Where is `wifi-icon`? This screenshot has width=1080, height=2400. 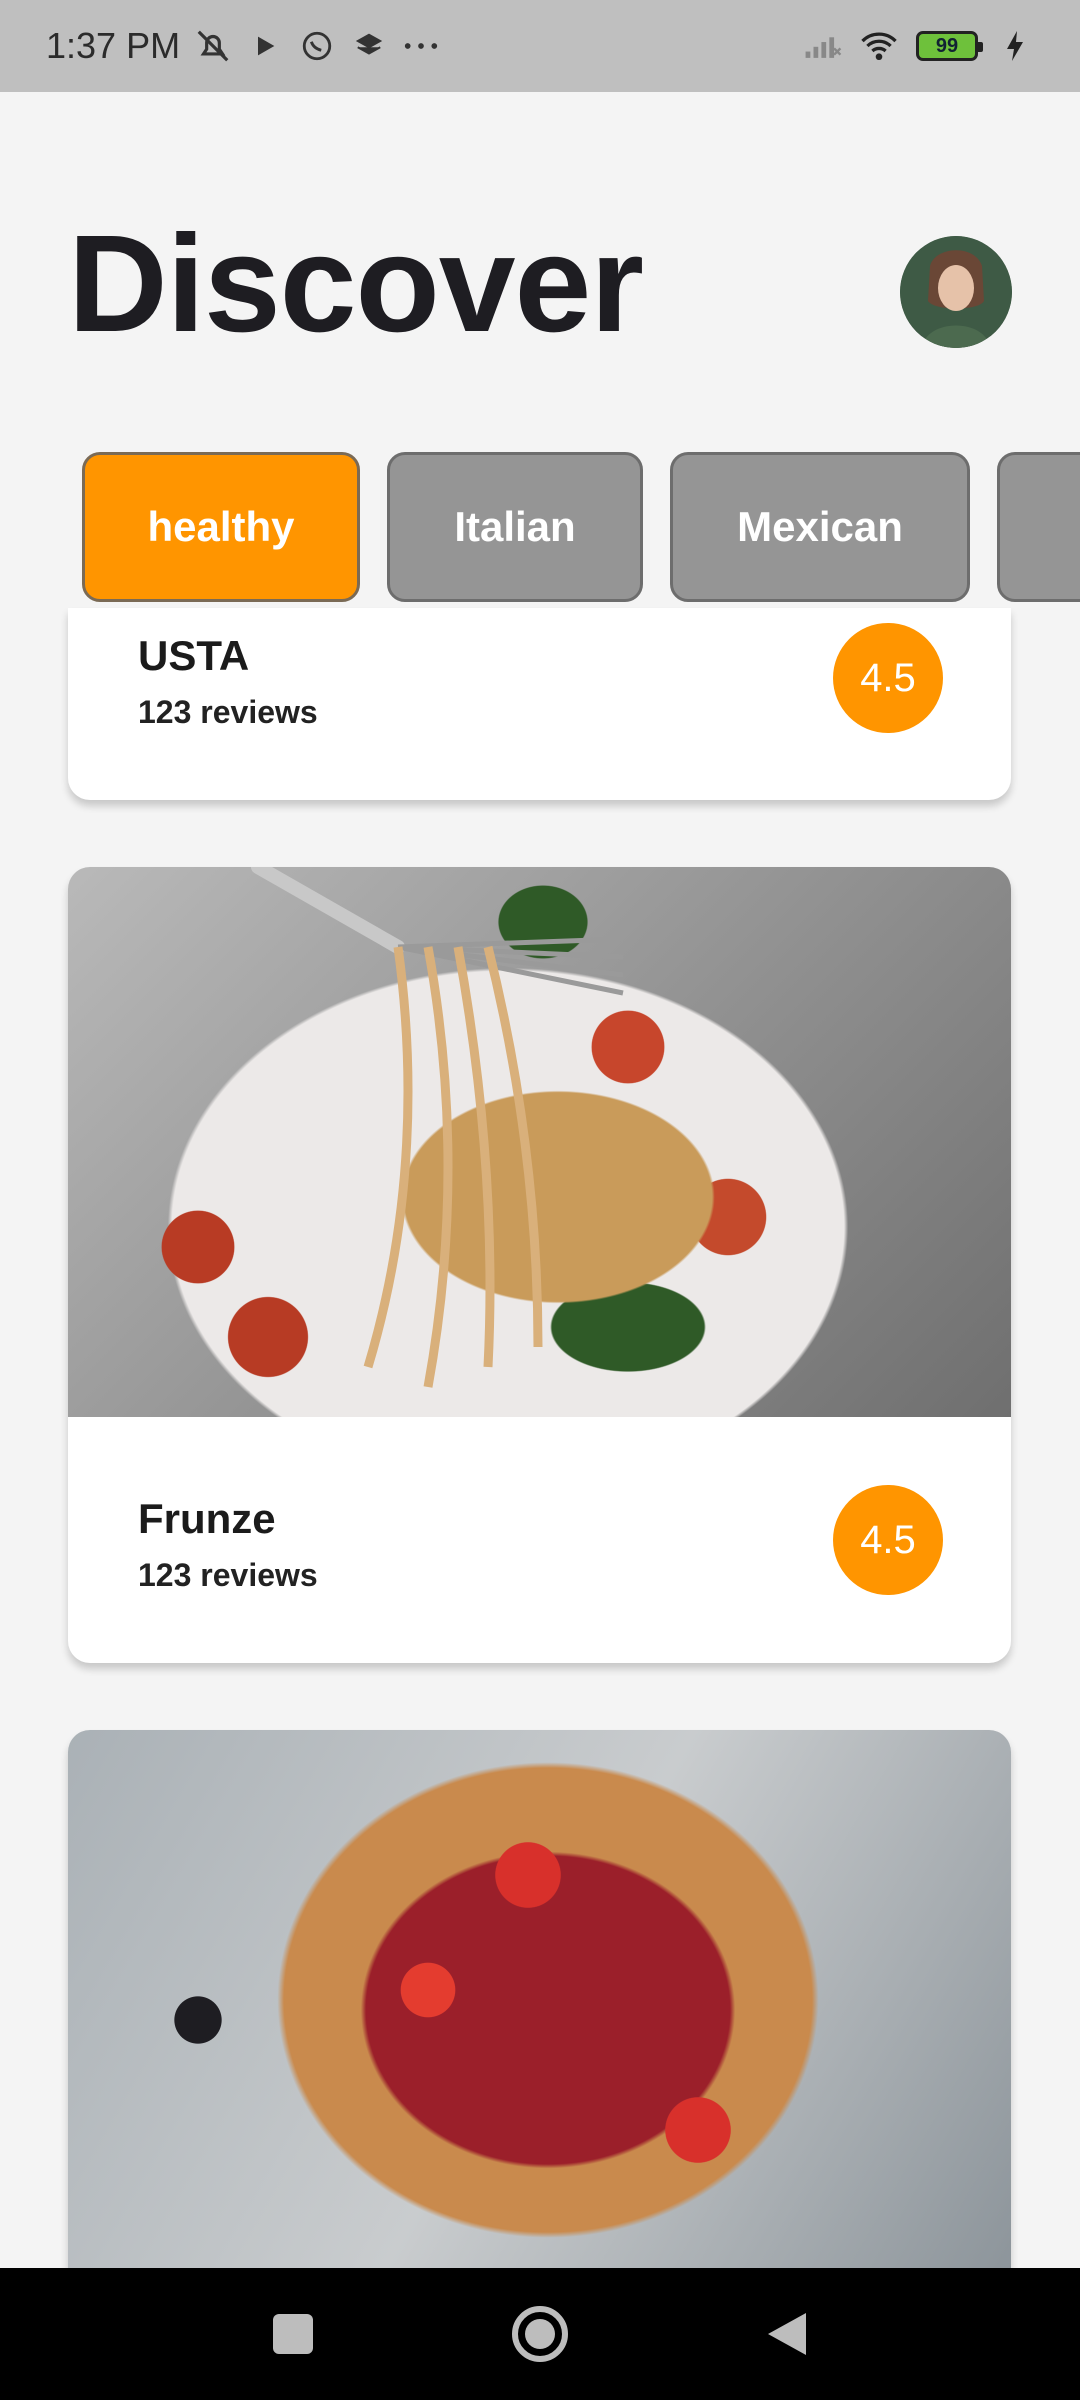
wifi-icon is located at coordinates (879, 46).